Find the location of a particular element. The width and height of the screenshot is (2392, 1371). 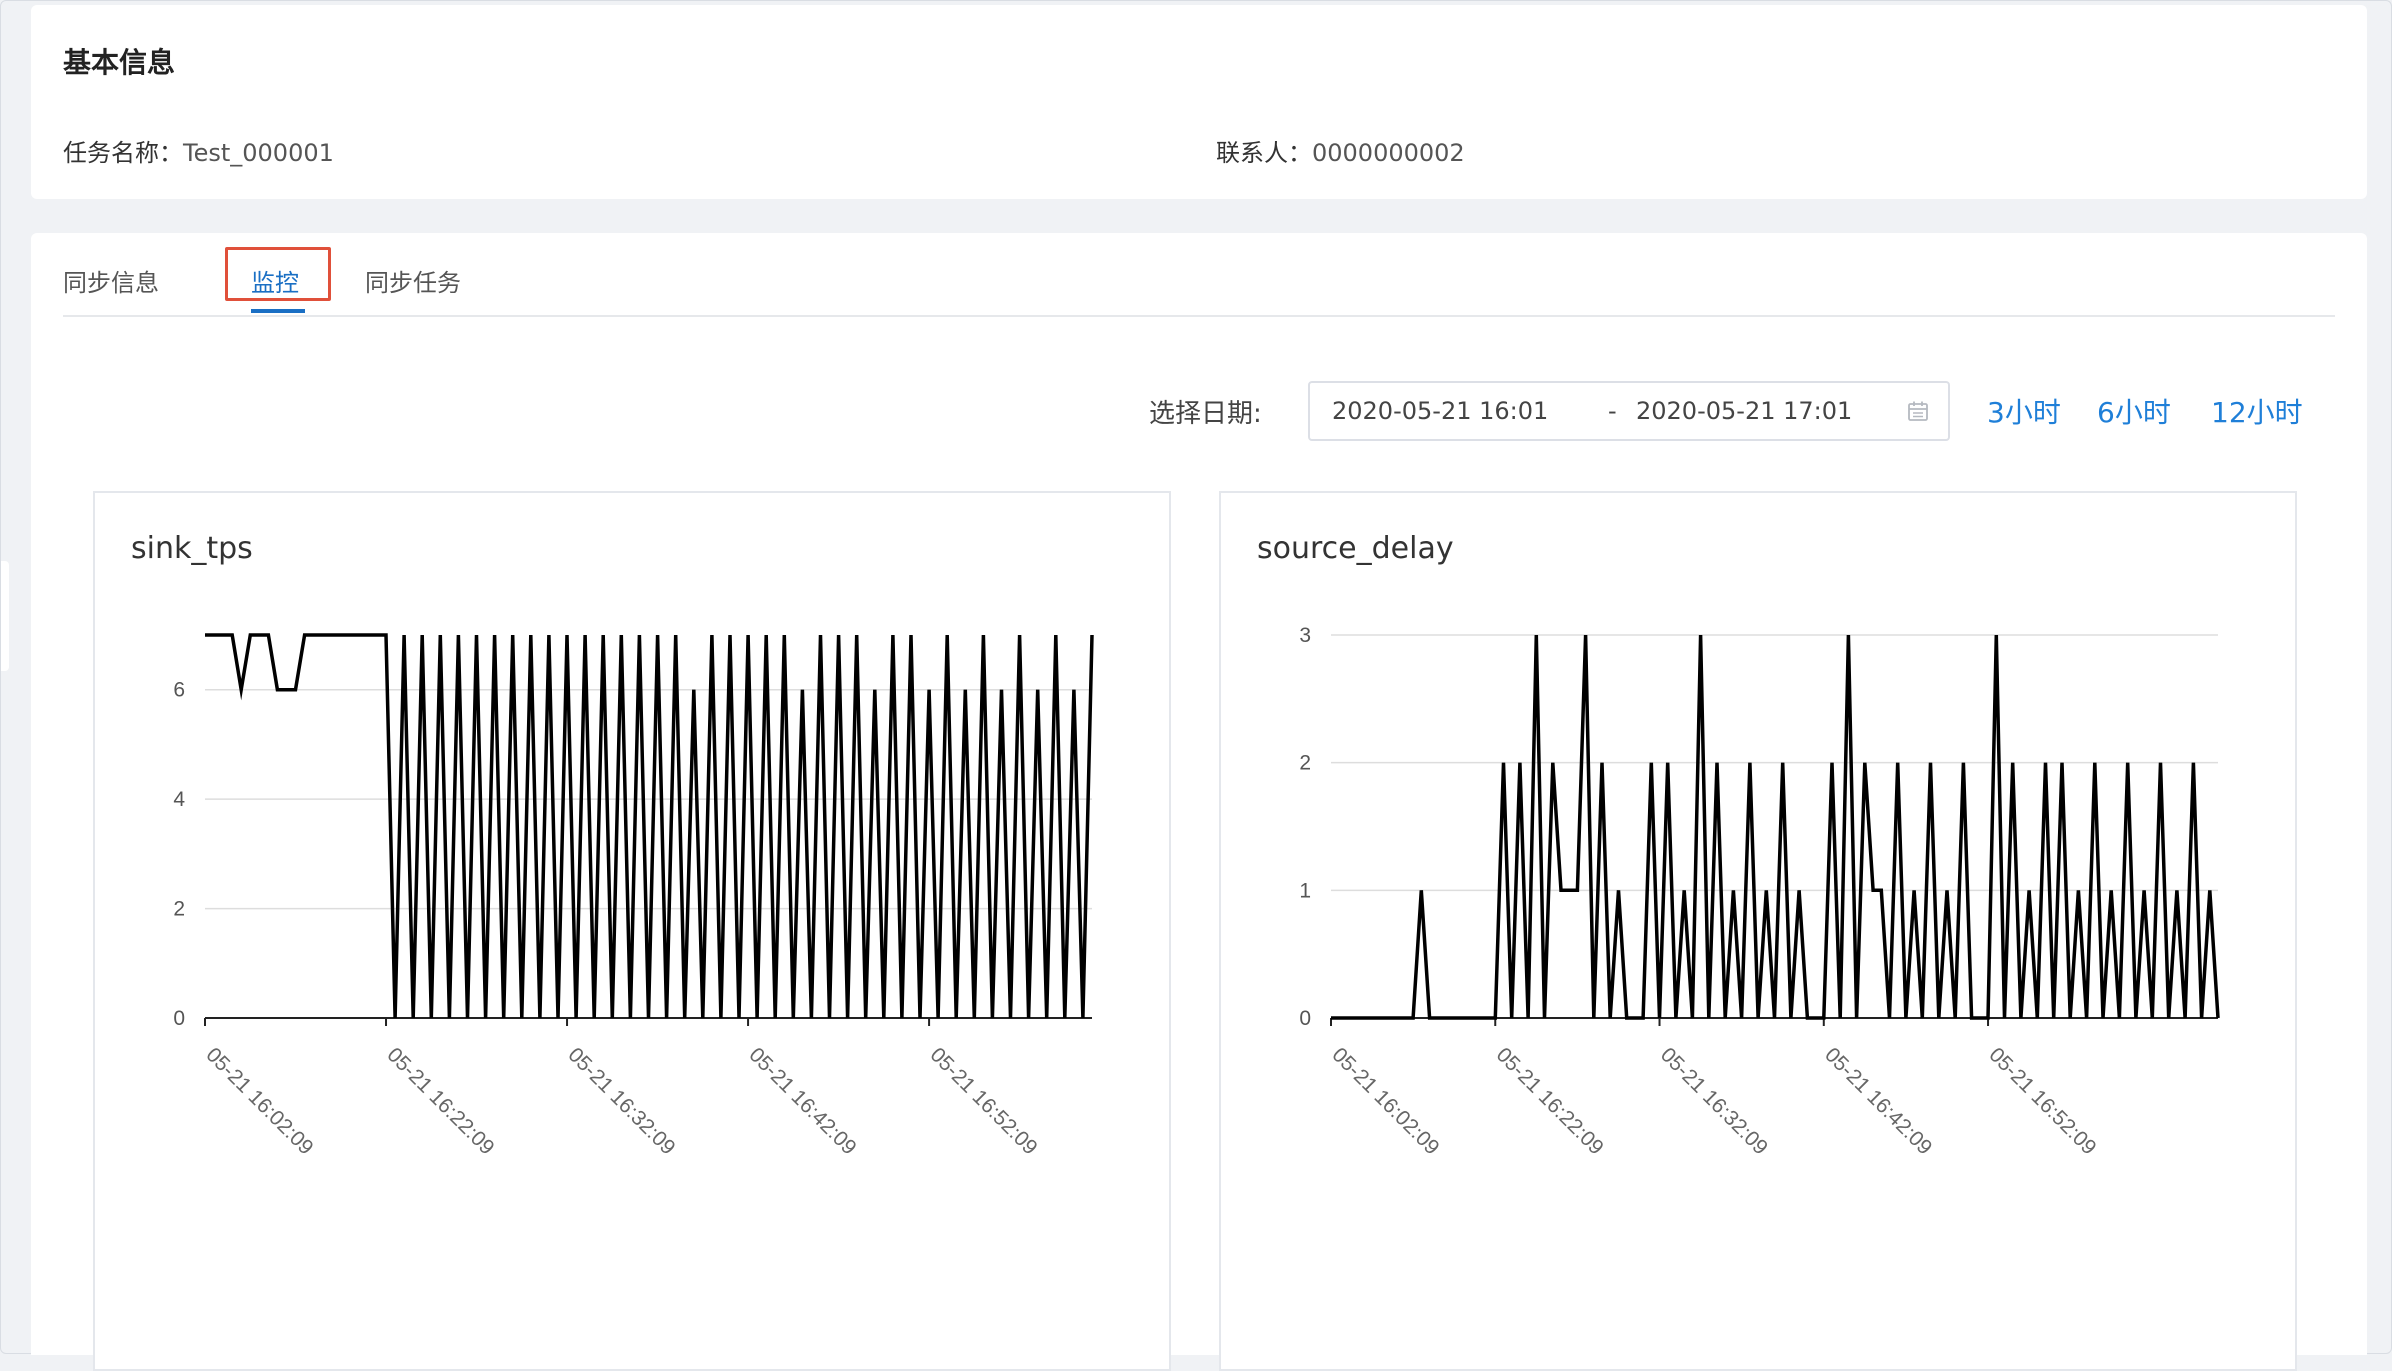

date-filter-label: 选择日期: is located at coordinates (1205, 411).